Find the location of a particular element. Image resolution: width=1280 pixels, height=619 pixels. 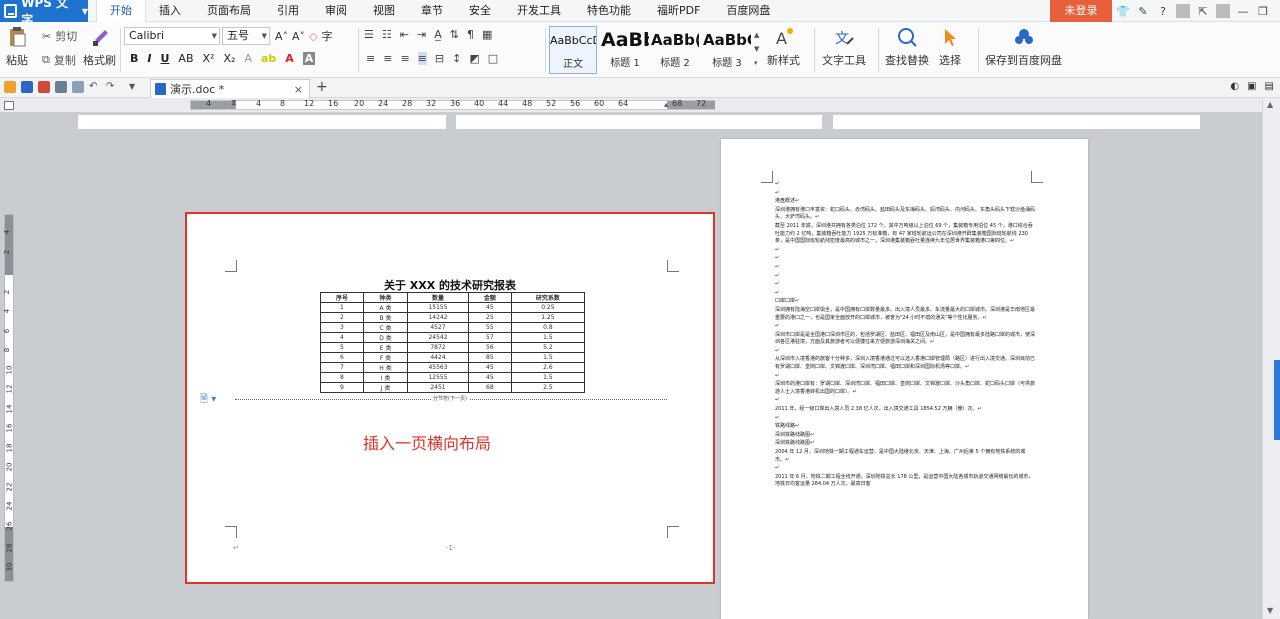

style-heading-3: AaBbC 标题 3 is located at coordinates (727, 50).